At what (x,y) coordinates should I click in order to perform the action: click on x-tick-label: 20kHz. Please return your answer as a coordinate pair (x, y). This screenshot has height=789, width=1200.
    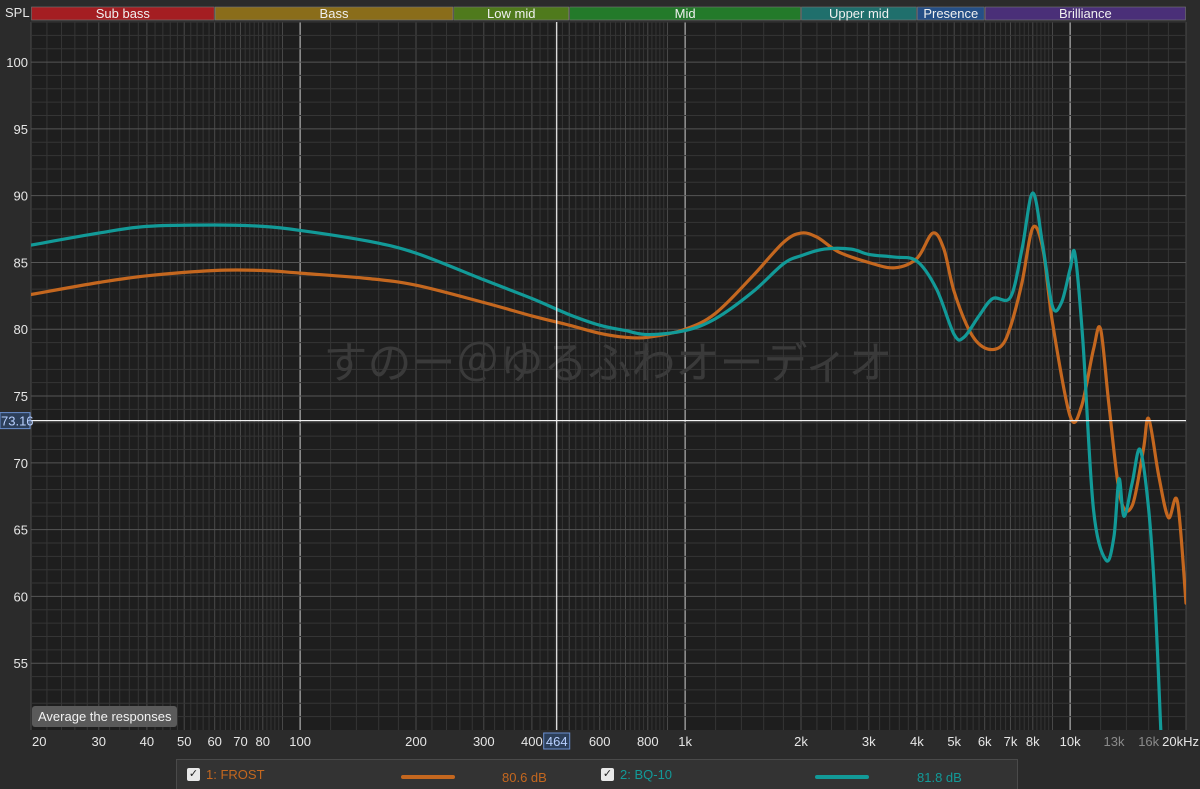
    Looking at the image, I should click on (1180, 741).